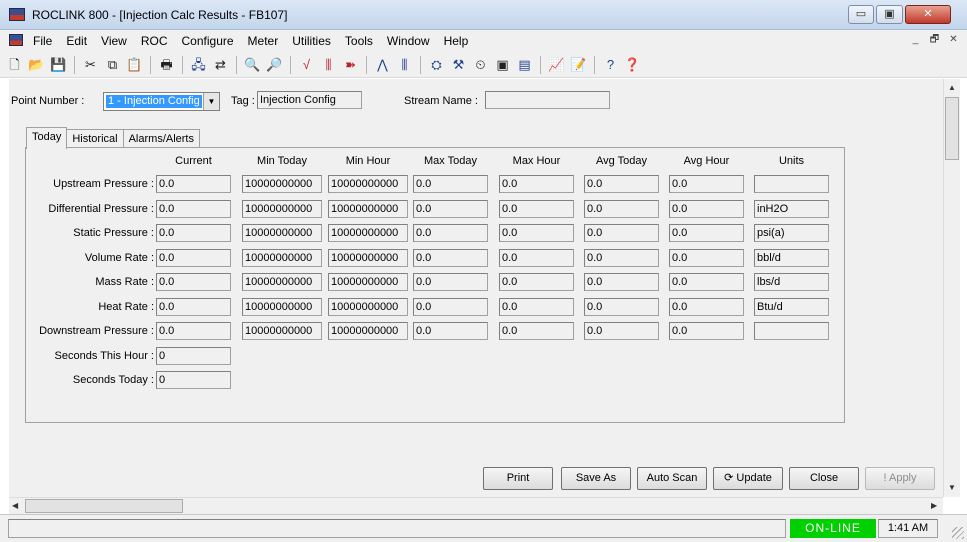  Describe the element at coordinates (220, 64) in the screenshot. I see `direct-connect-icon: ⇄` at that location.